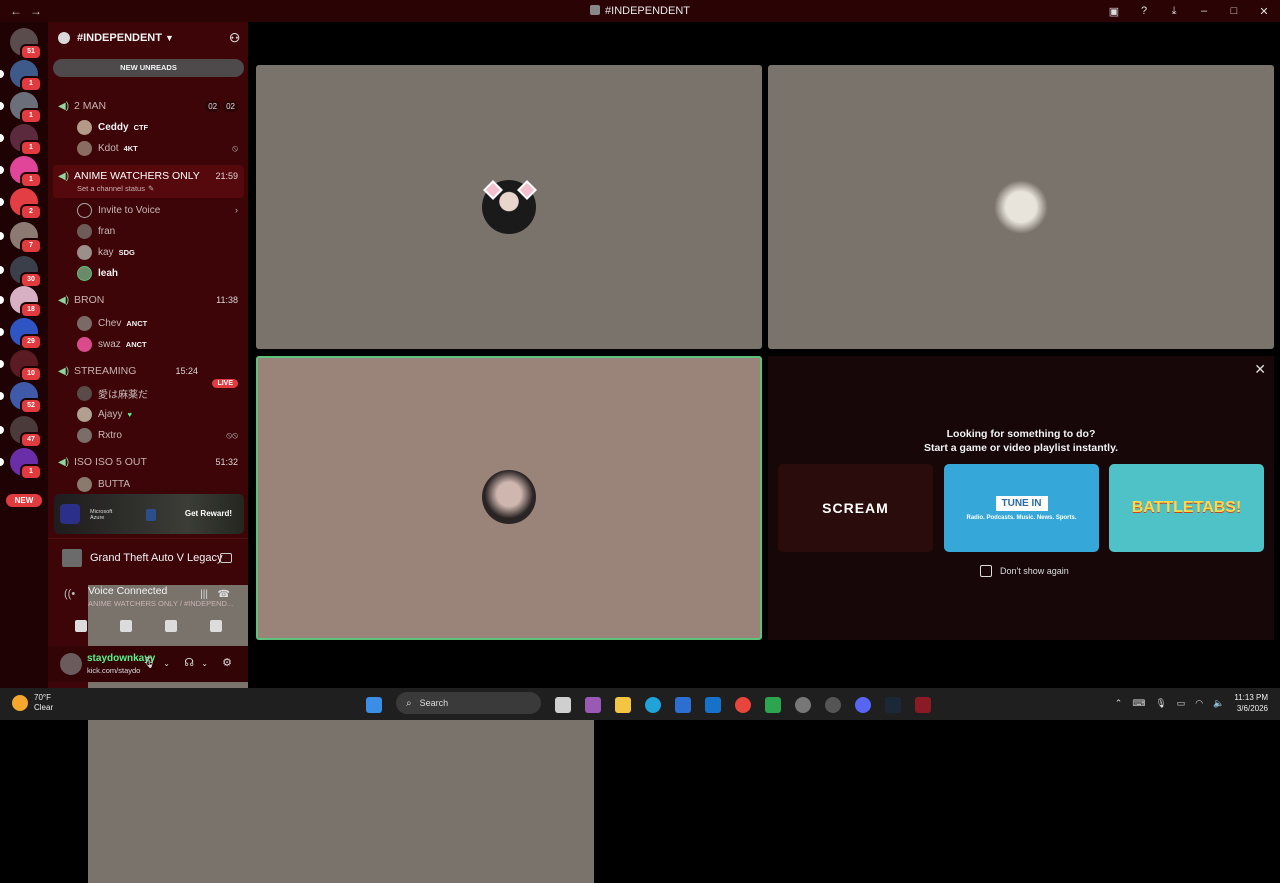 The height and width of the screenshot is (883, 1280). Describe the element at coordinates (21, 334) in the screenshot. I see `server-item: 29` at that location.